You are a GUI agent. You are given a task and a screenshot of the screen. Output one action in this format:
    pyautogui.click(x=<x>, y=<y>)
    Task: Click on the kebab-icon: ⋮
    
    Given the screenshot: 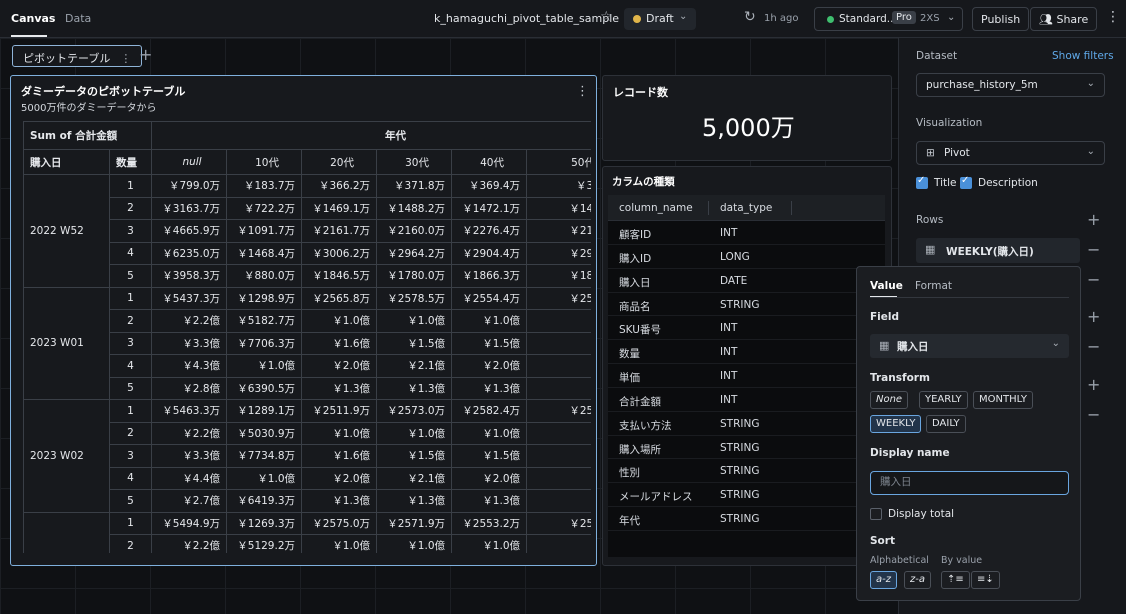 What is the action you would take?
    pyautogui.click(x=125, y=58)
    